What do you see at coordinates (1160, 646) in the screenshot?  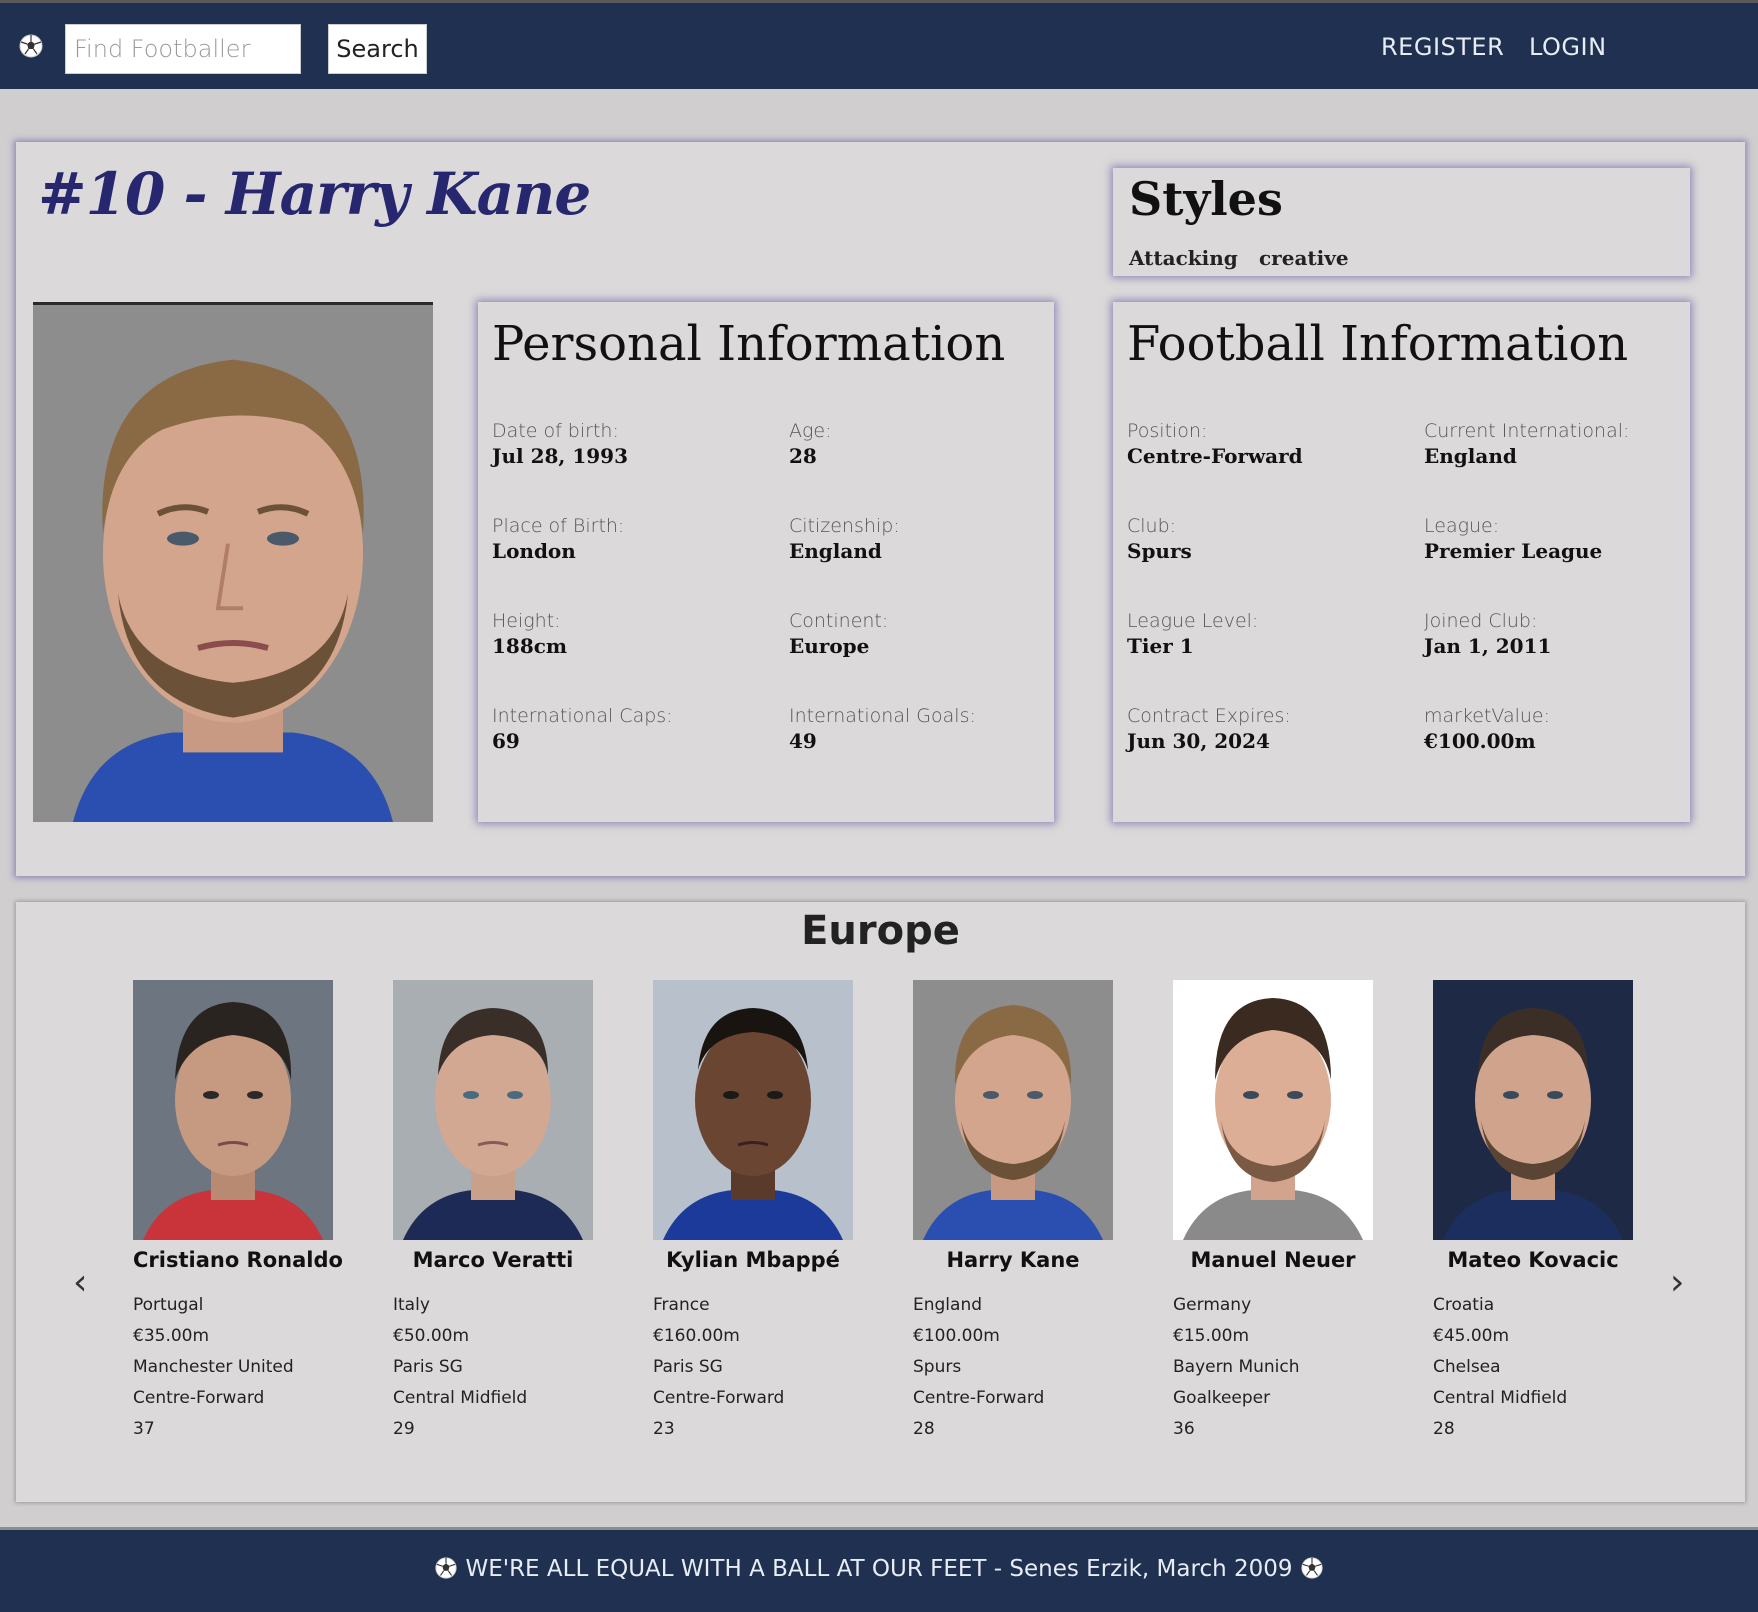 I see `field-value: Tier 1` at bounding box center [1160, 646].